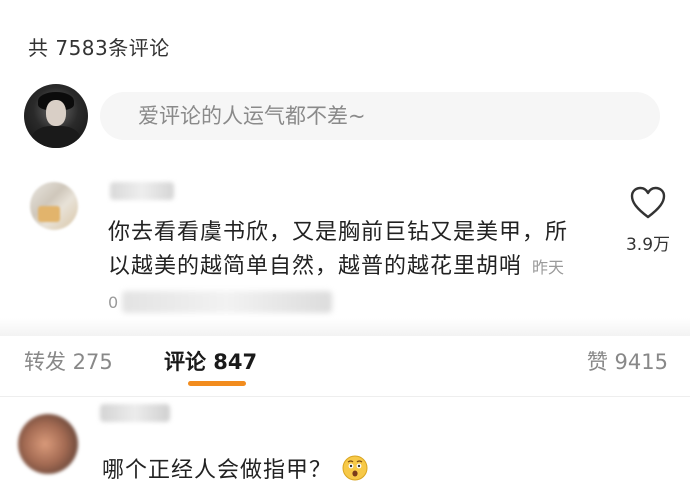 This screenshot has height=498, width=690. What do you see at coordinates (48, 444) in the screenshot?
I see `reply-avatar` at bounding box center [48, 444].